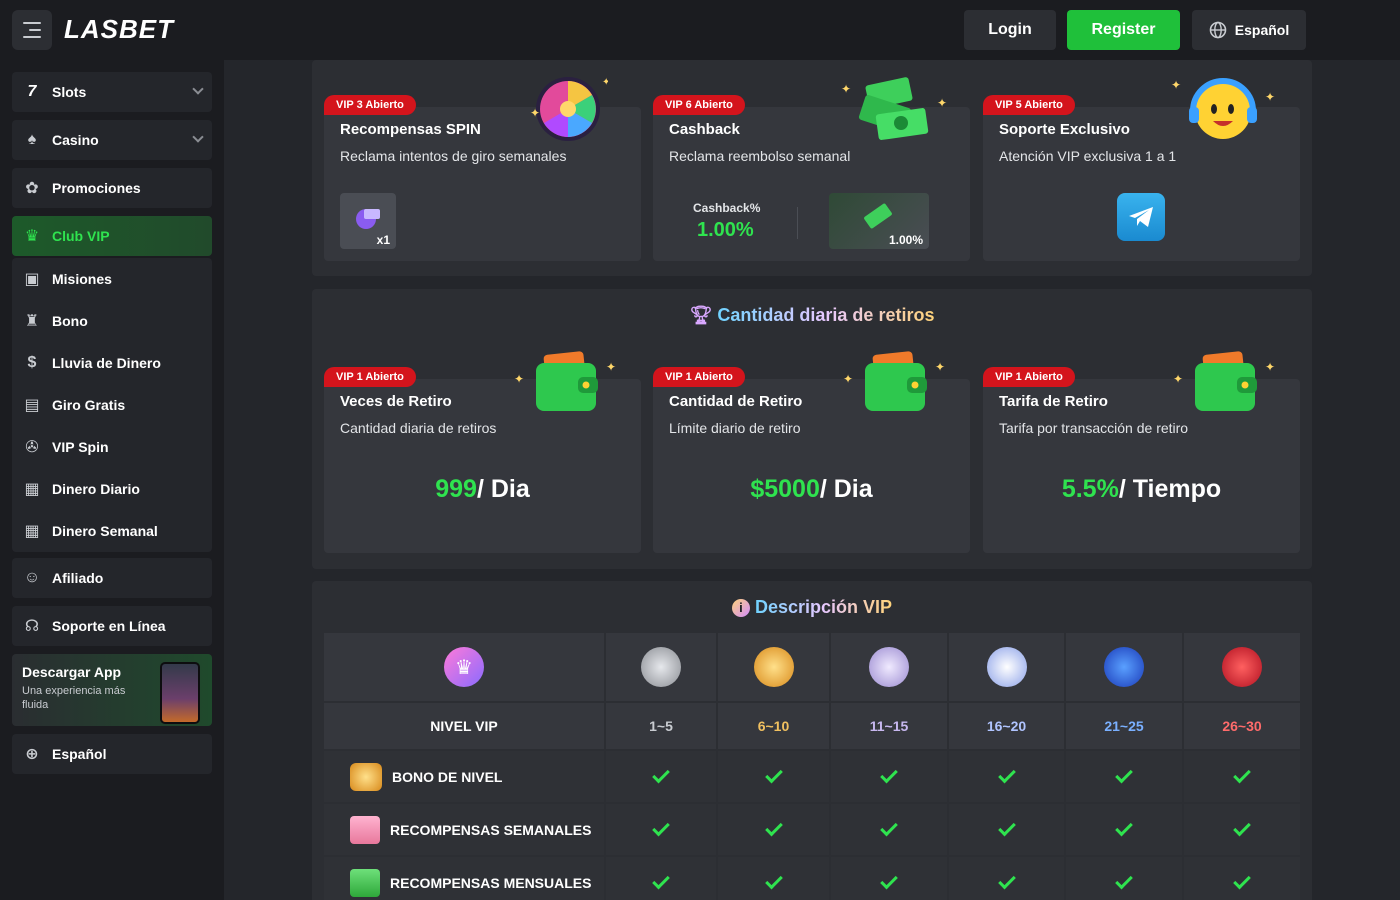 This screenshot has width=1400, height=900. Describe the element at coordinates (905, 240) in the screenshot. I see `cashback-box-value: 1.00%` at that location.